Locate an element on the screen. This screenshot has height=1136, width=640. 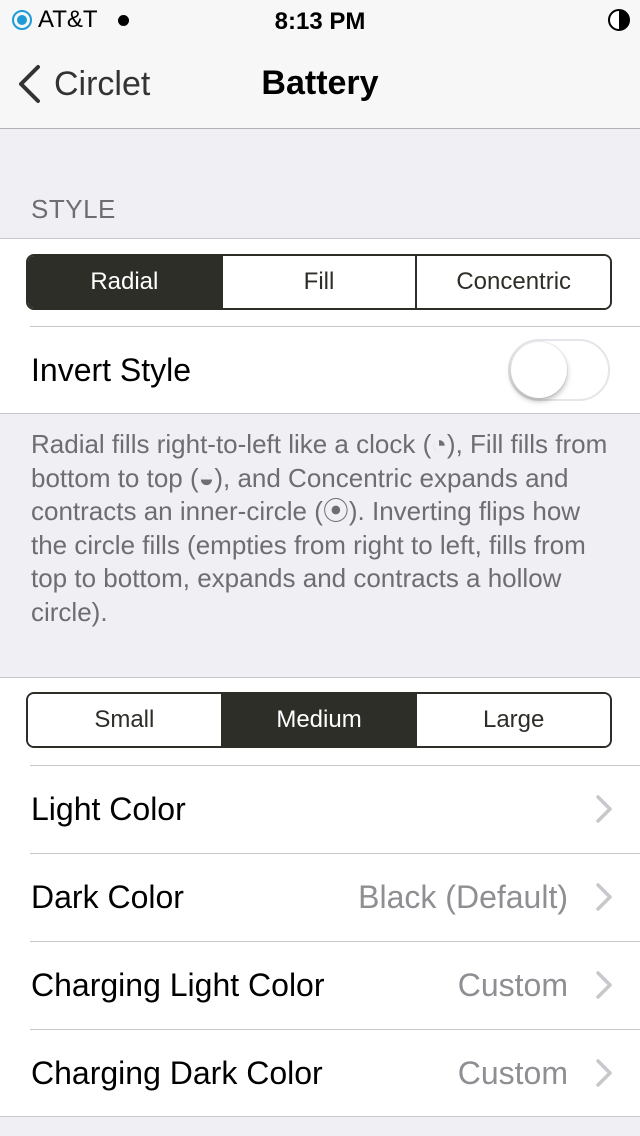
light-color-row: Light Color is located at coordinates (320, 810).